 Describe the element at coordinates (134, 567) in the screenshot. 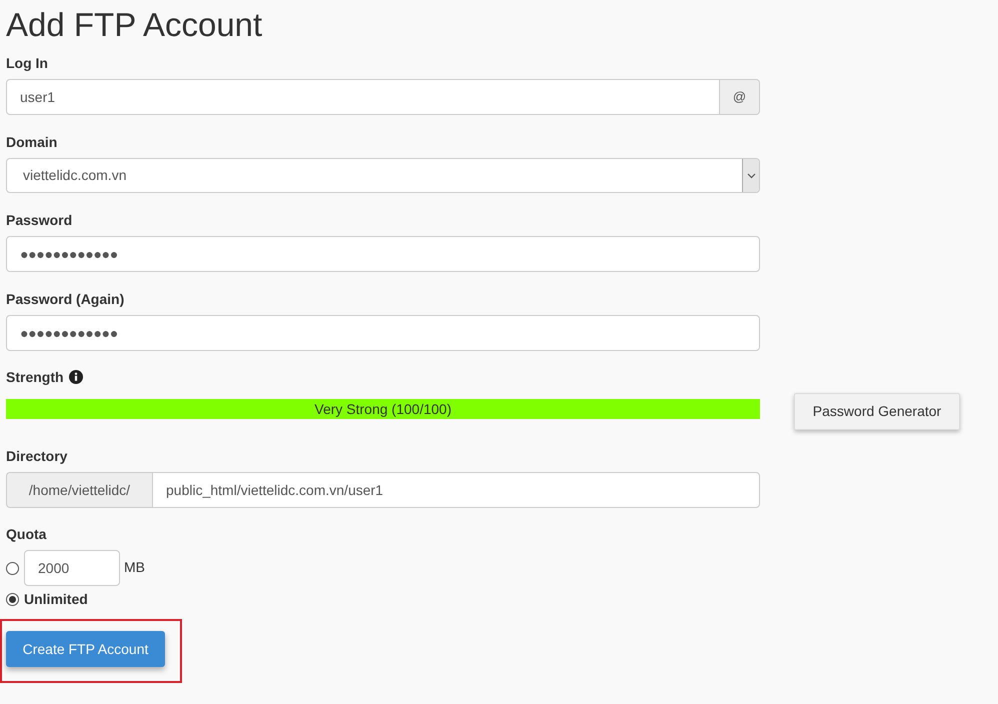

I see `unit-label: MB` at that location.